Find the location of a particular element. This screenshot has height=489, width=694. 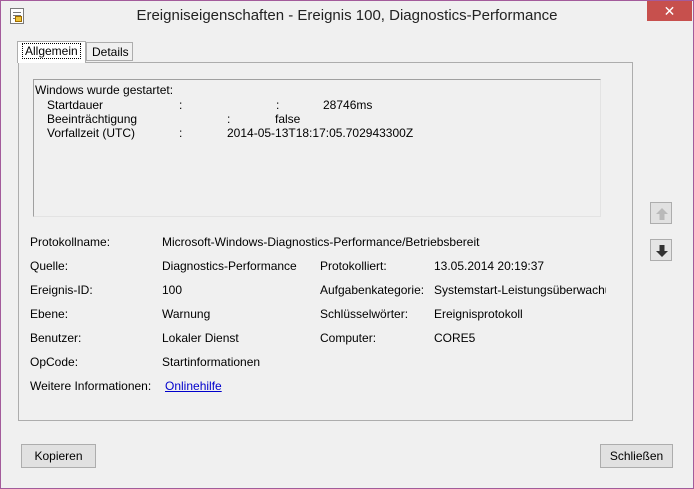

arrow-down-icon is located at coordinates (662, 251).